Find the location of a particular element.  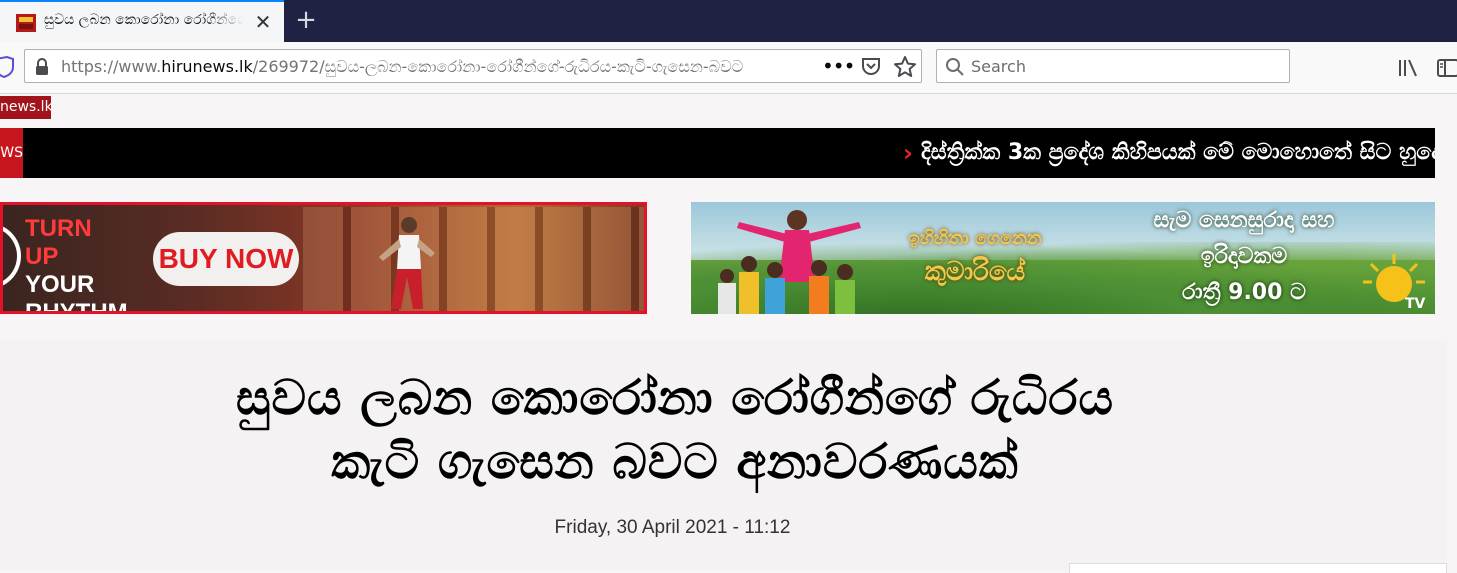

buy-now-button: BUY NOW is located at coordinates (226, 259).